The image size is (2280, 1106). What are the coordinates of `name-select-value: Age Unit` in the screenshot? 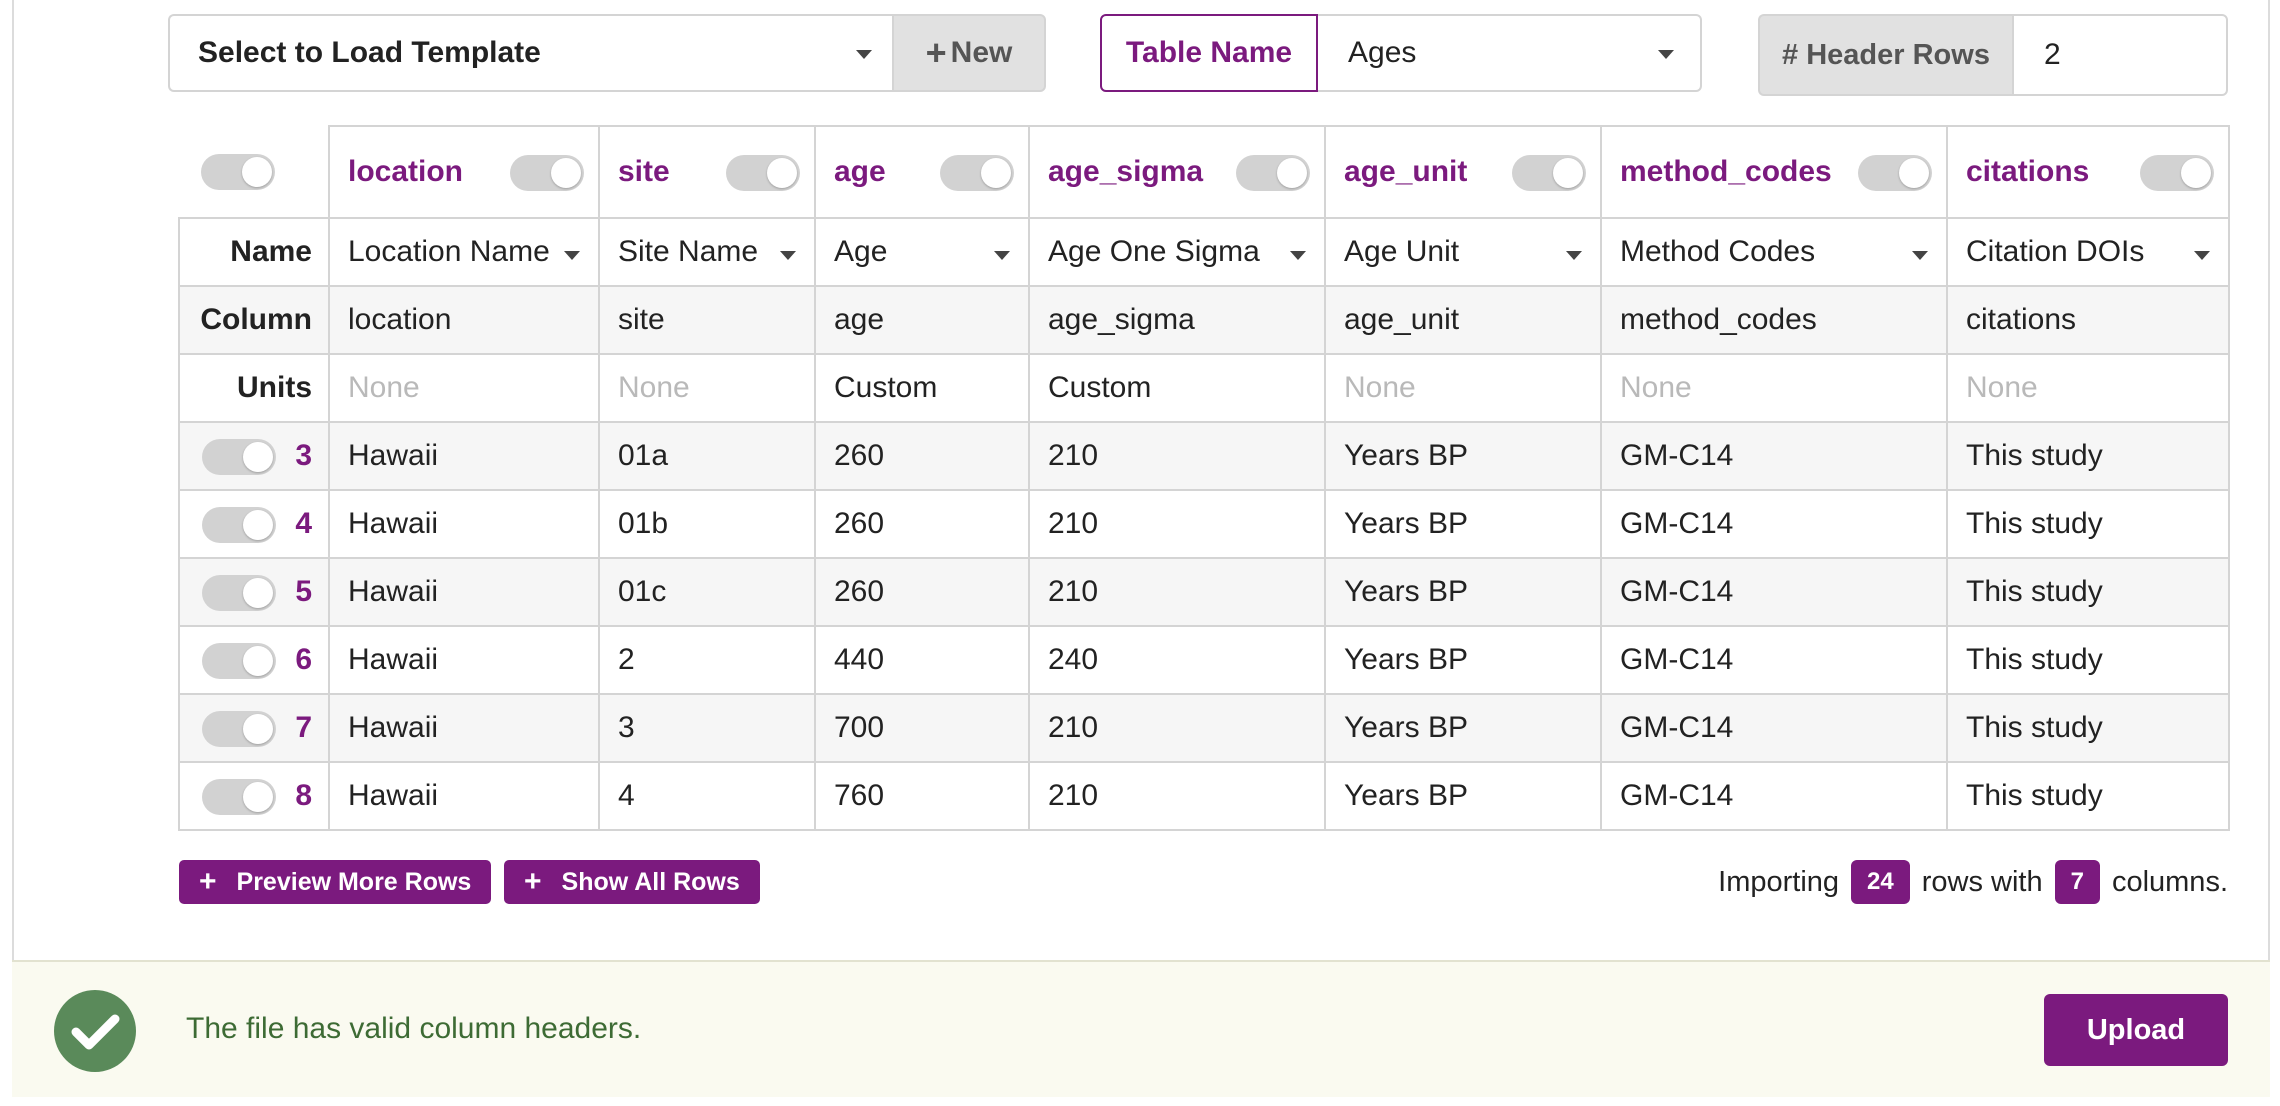 It's located at (1402, 251).